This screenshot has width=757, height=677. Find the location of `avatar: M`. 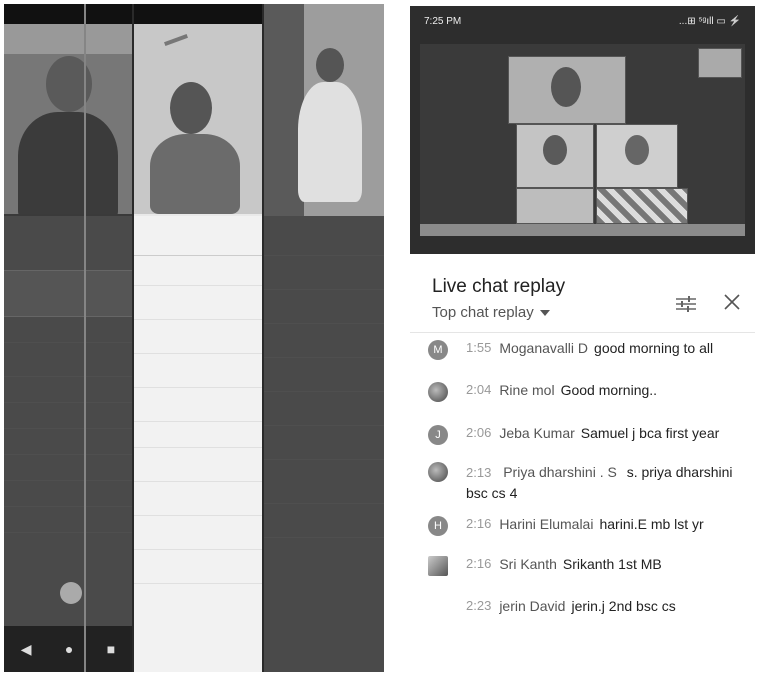

avatar: M is located at coordinates (438, 350).